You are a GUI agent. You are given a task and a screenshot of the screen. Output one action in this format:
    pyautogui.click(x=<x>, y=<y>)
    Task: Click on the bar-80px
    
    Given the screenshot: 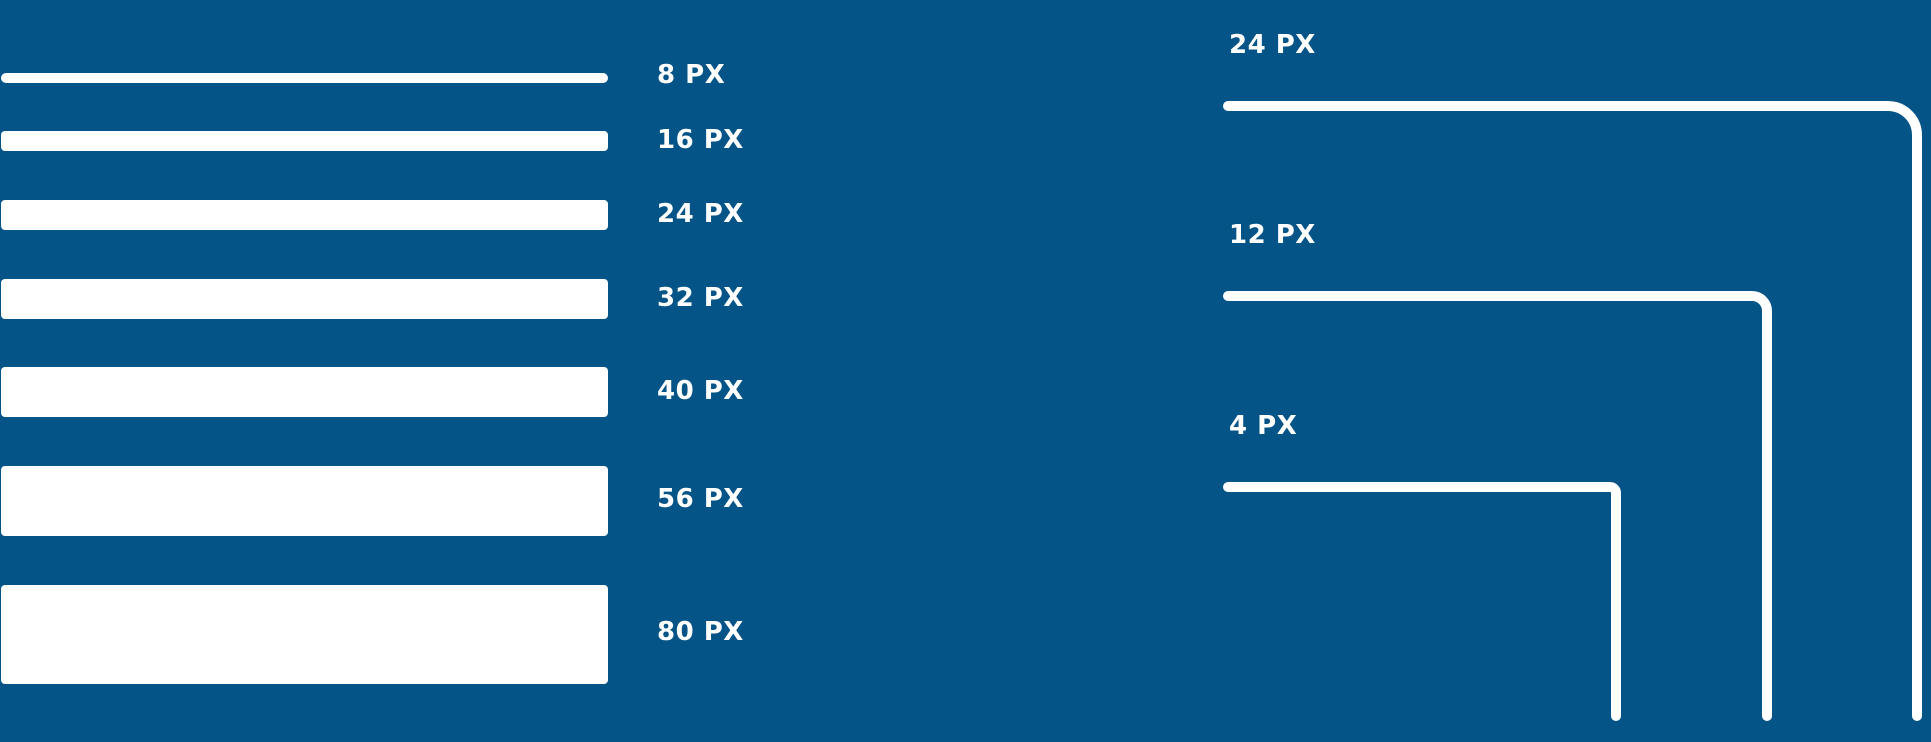 What is the action you would take?
    pyautogui.click(x=304, y=634)
    